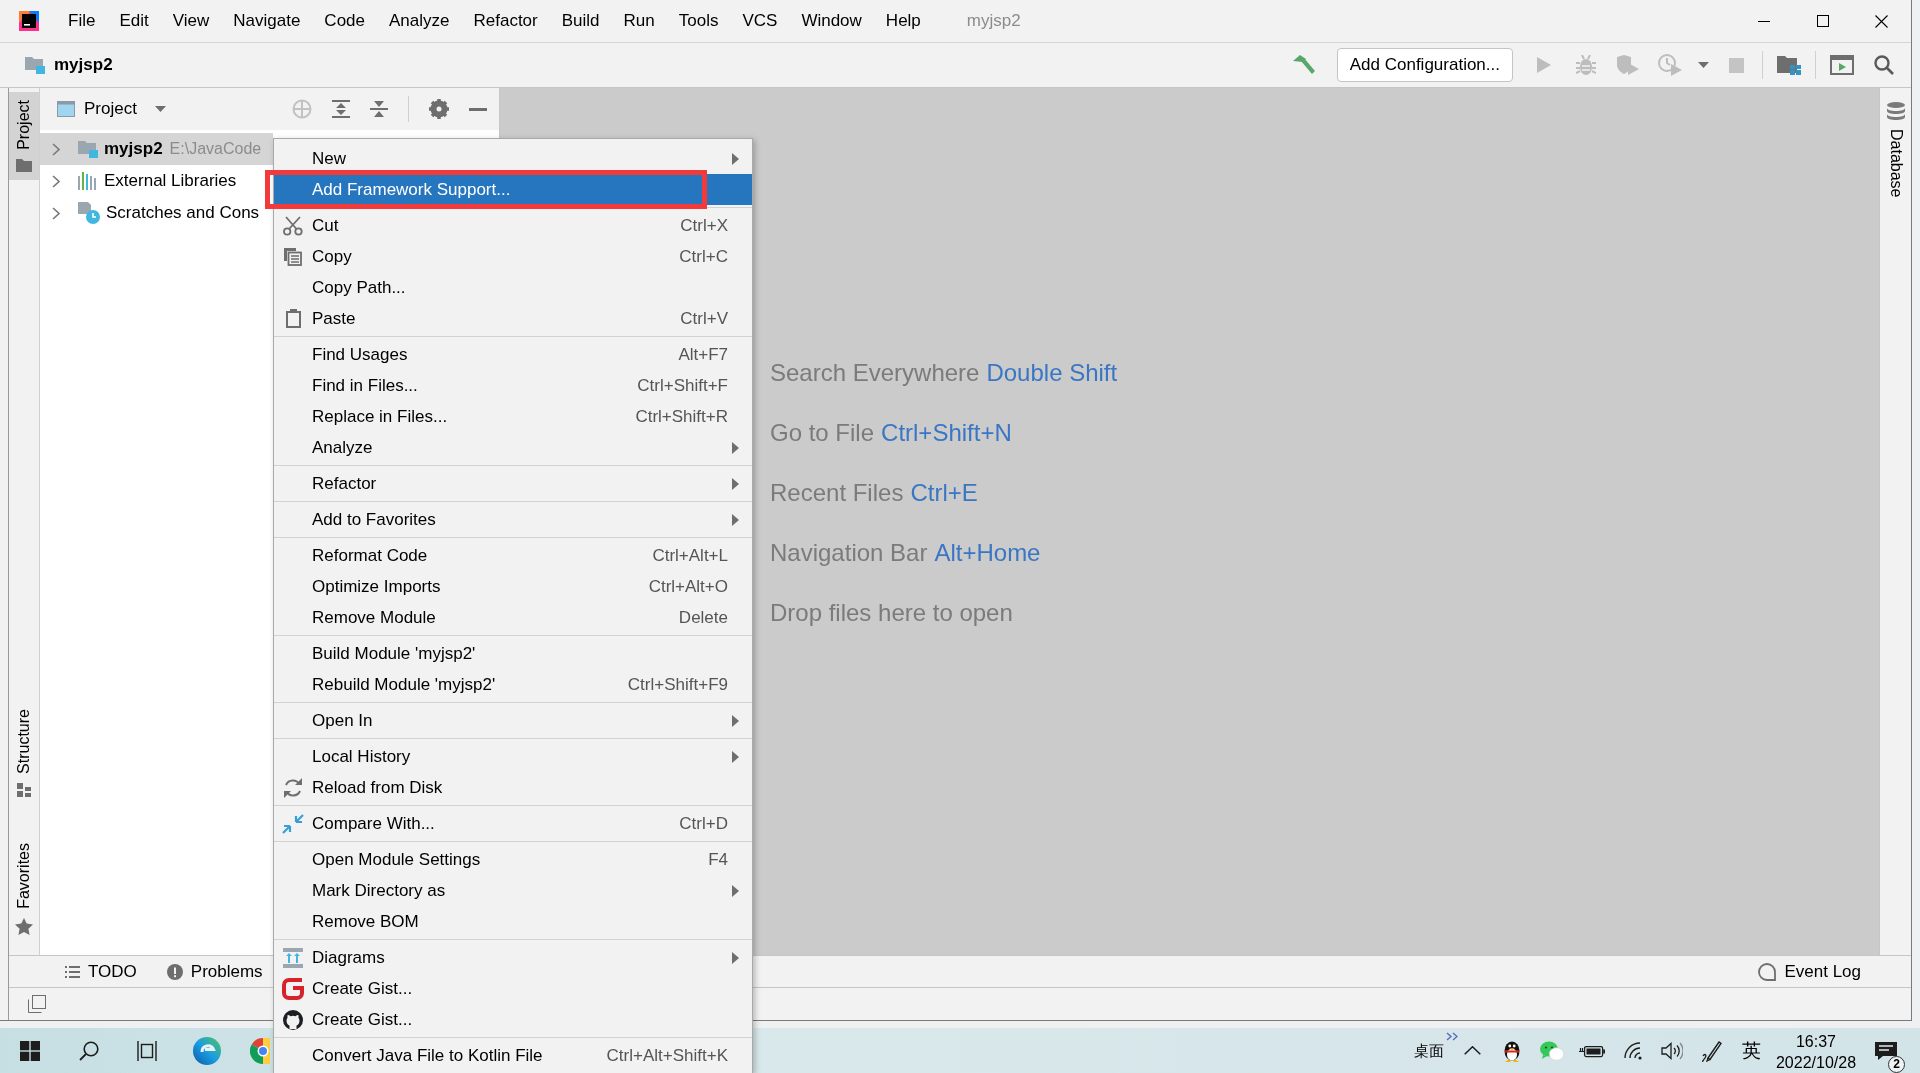 This screenshot has width=1920, height=1073. Describe the element at coordinates (1751, 1050) in the screenshot. I see `input-language-indicator: 英` at that location.